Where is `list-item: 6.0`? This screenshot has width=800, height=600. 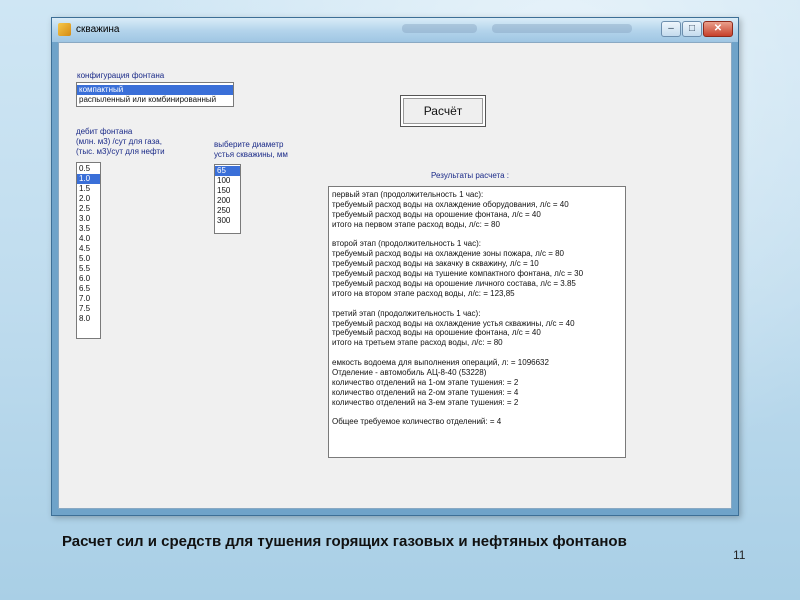
list-item: 6.0 is located at coordinates (88, 279).